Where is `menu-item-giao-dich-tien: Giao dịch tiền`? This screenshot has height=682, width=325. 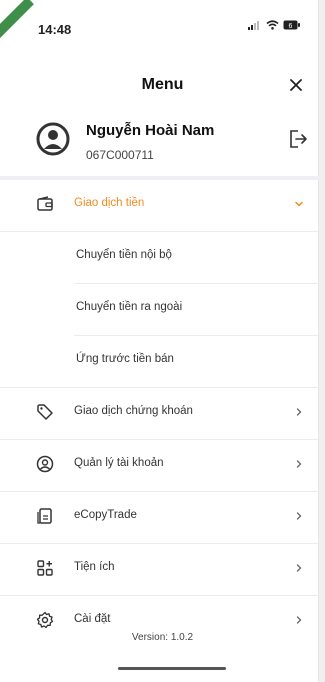 menu-item-giao-dich-tien: Giao dịch tiền is located at coordinates (159, 206).